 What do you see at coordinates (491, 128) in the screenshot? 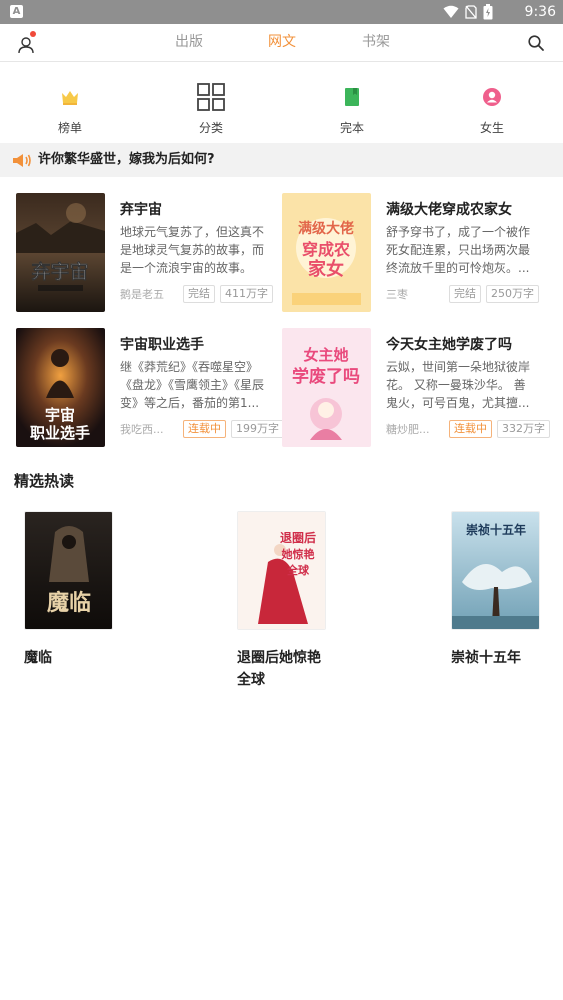
I see `category-label: 女生` at bounding box center [491, 128].